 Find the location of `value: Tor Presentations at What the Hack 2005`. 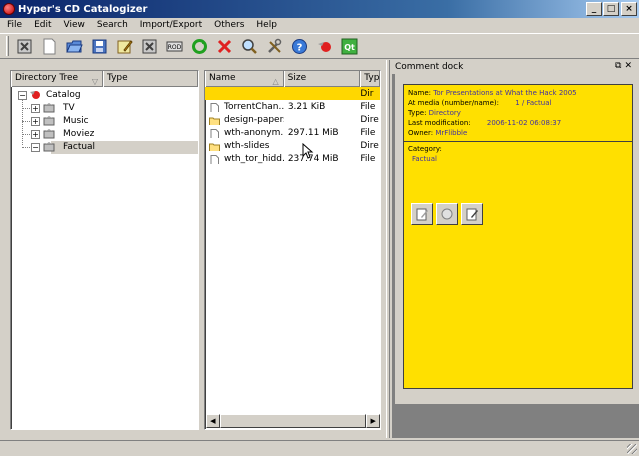

value: Tor Presentations at What the Hack 2005 is located at coordinates (505, 93).